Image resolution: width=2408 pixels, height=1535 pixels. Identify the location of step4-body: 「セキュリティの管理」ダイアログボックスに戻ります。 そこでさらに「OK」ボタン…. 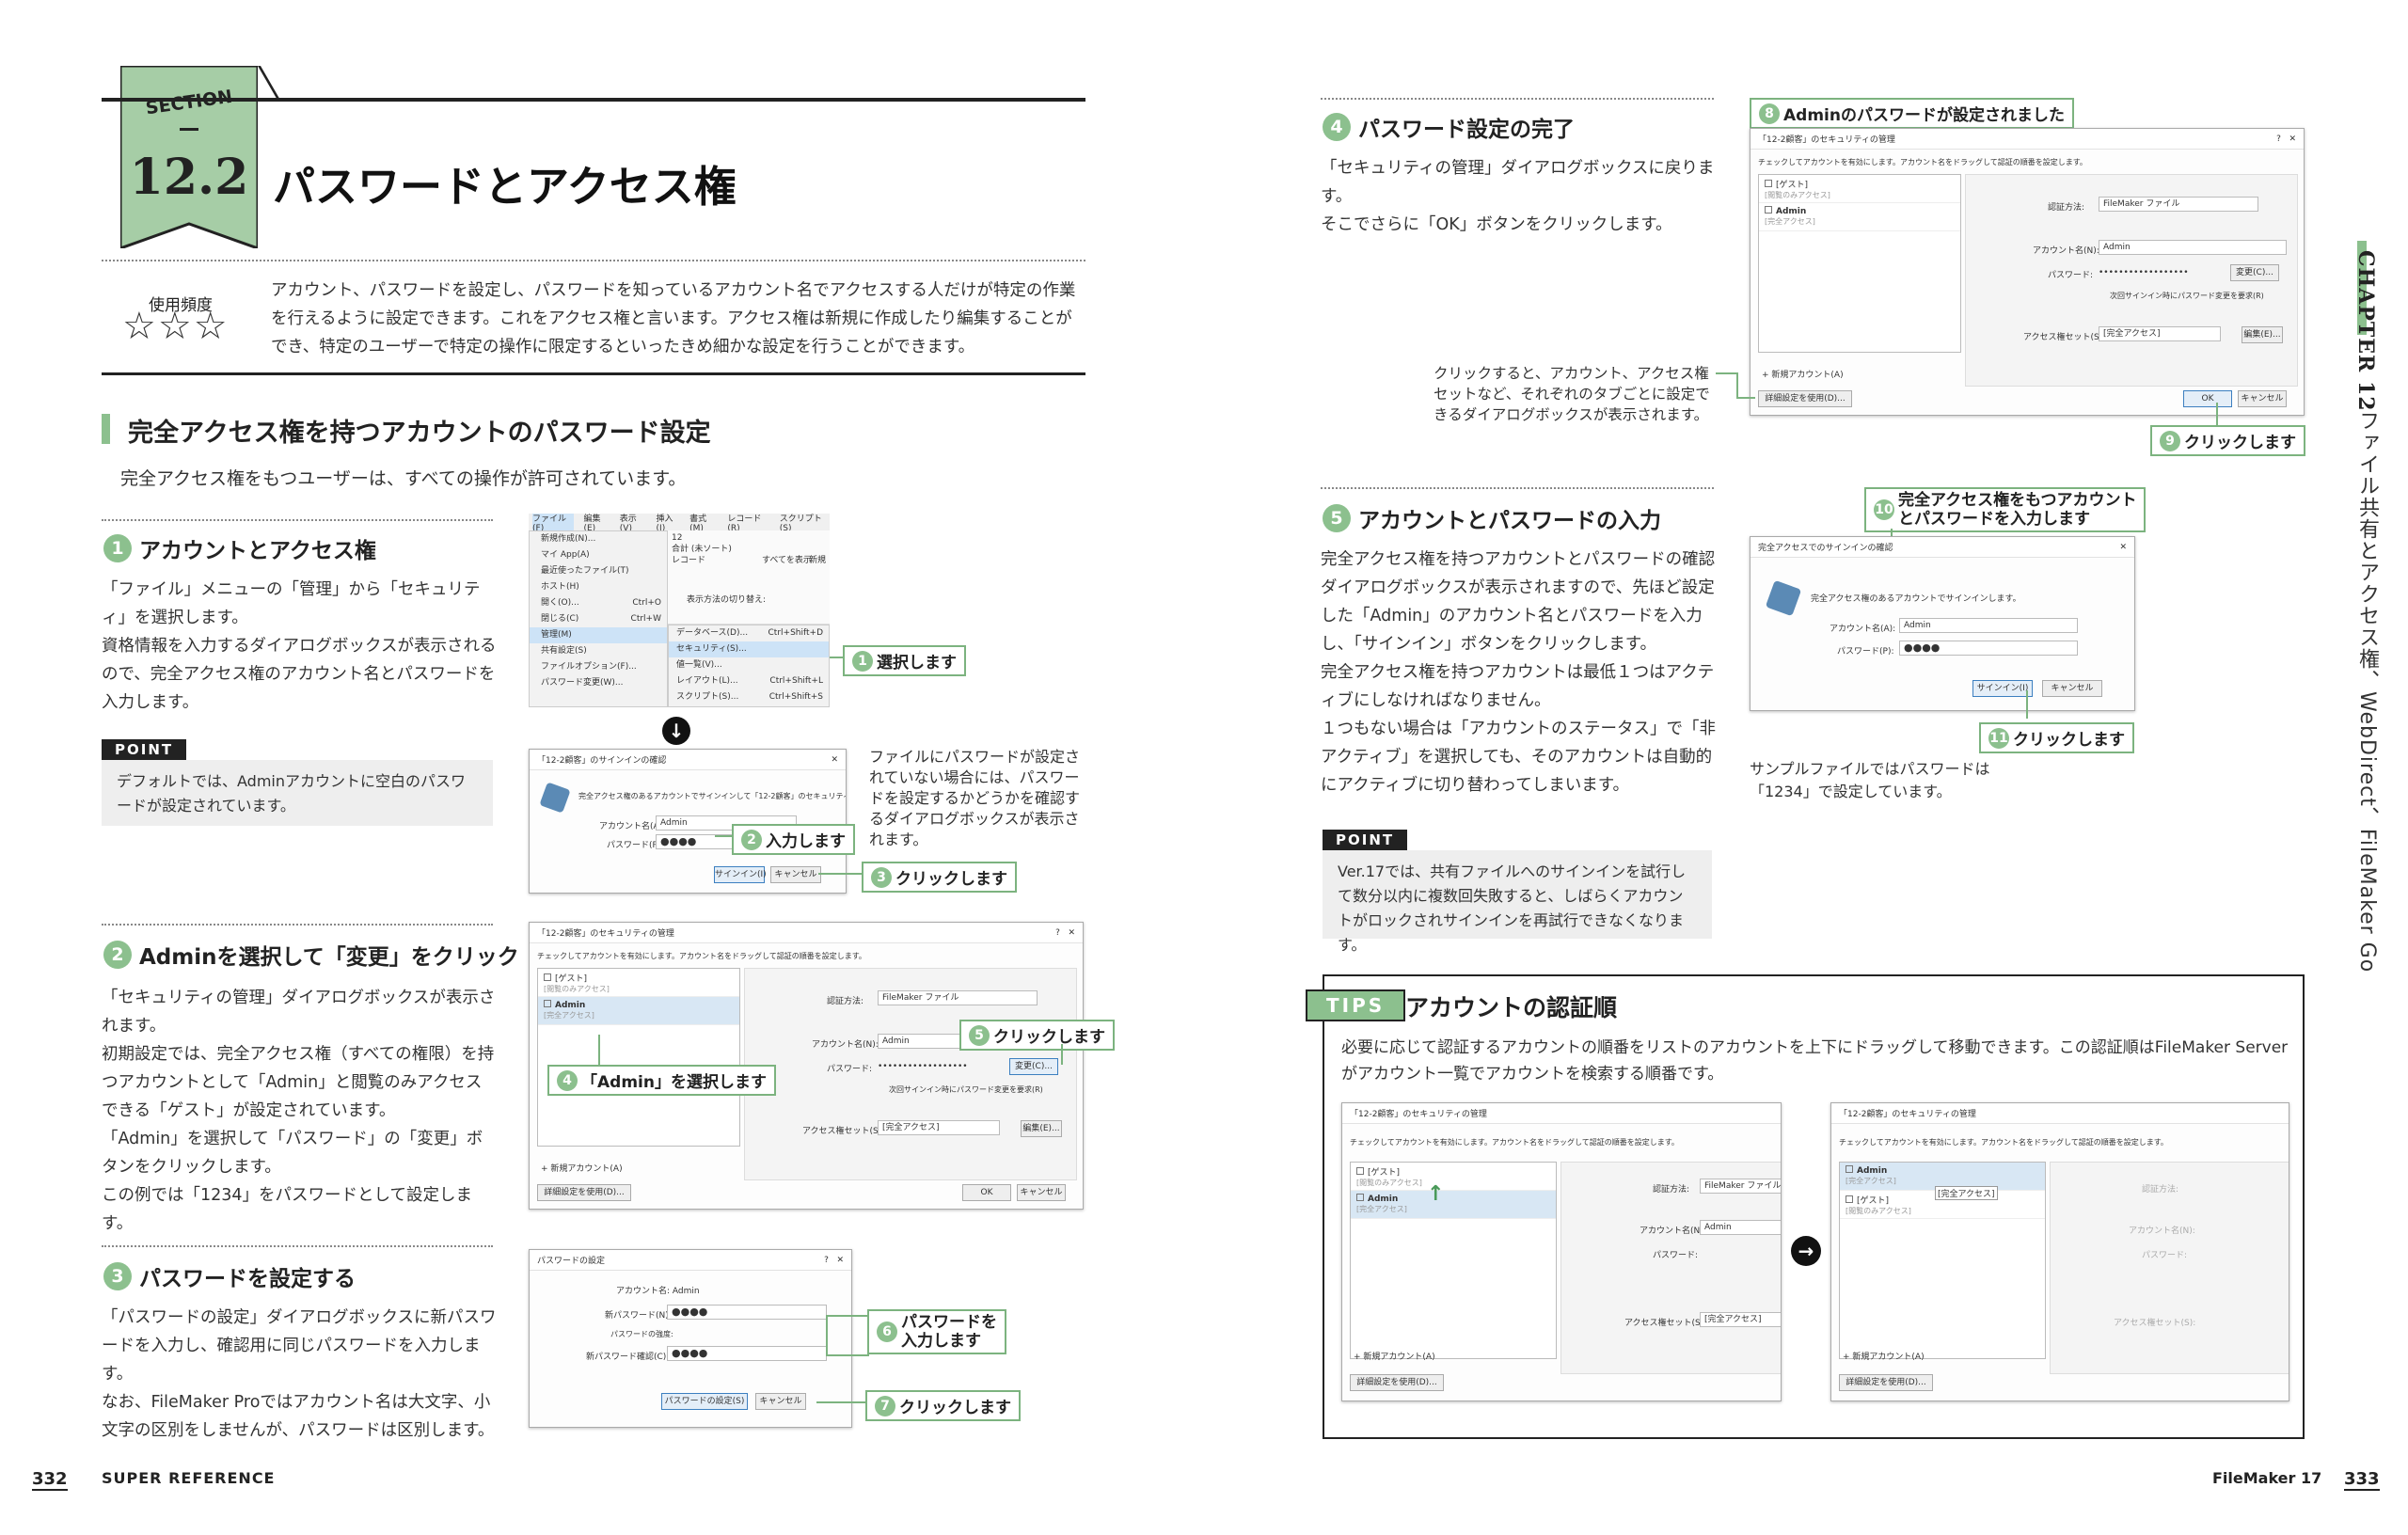
(1518, 196).